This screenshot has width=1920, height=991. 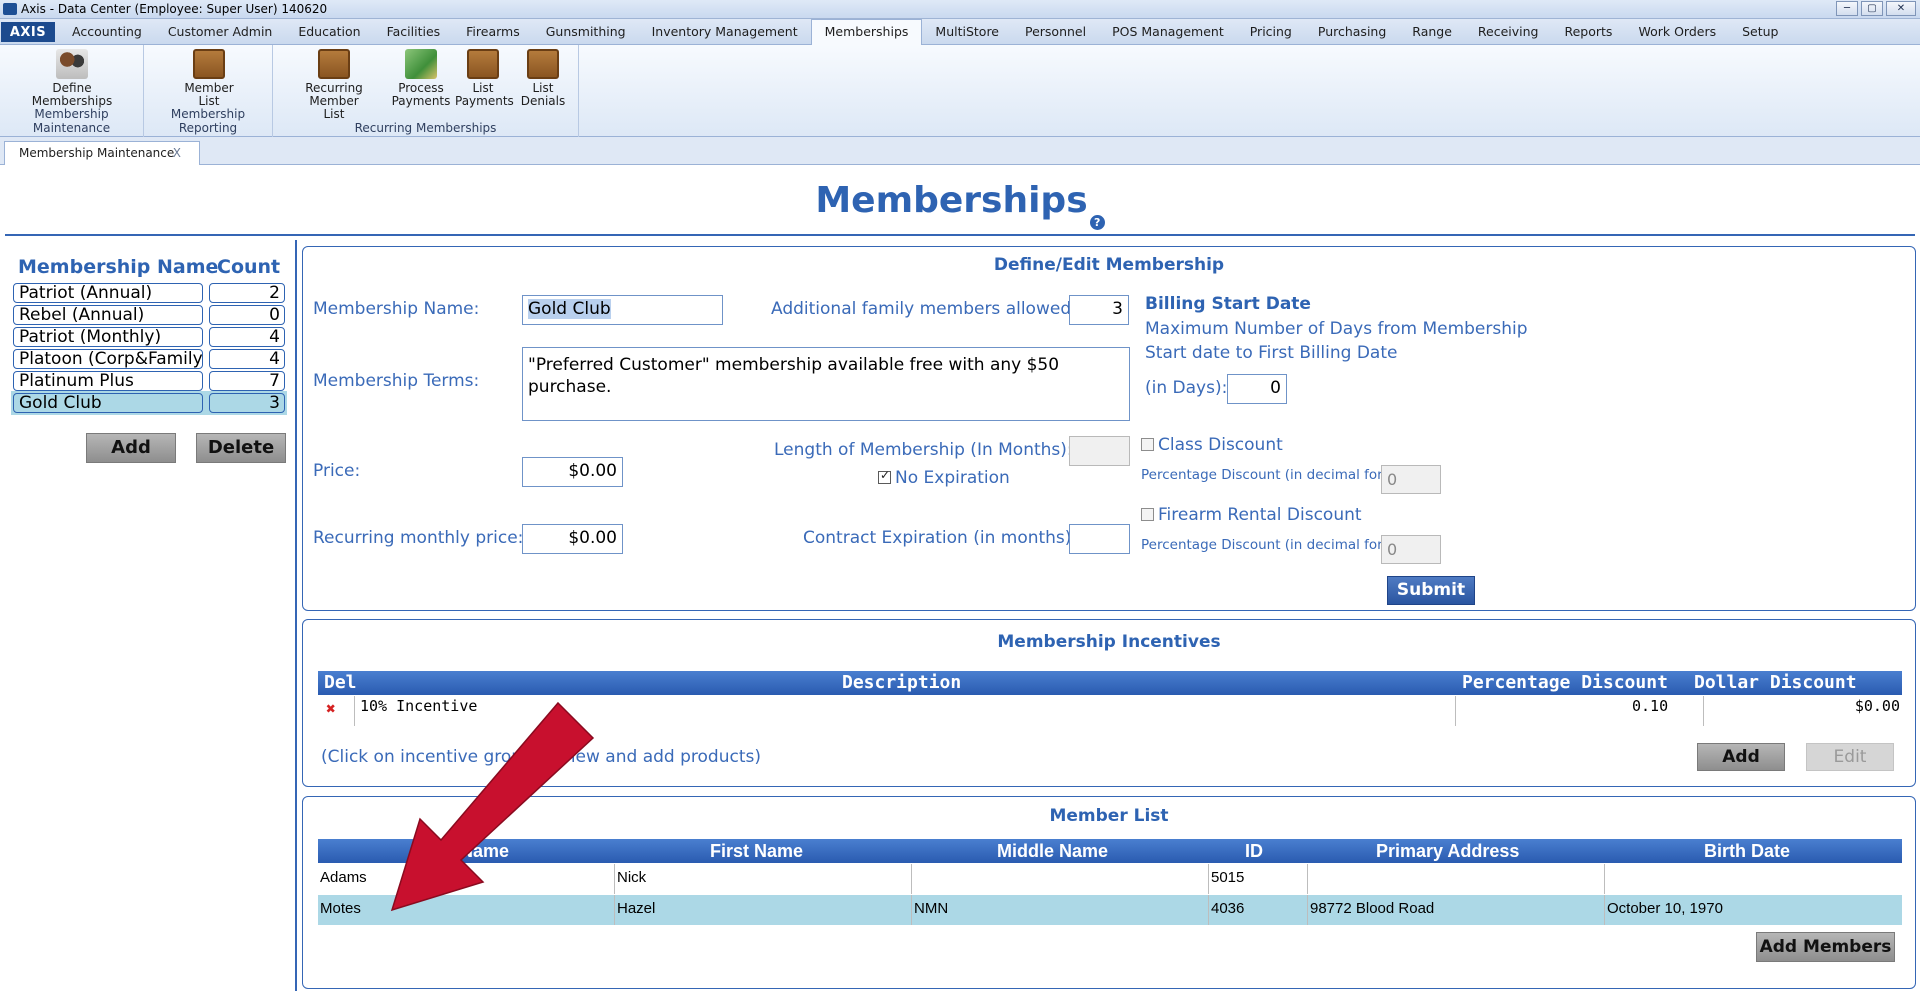 I want to click on col-dollar-discount: Dollar Discount, so click(x=1775, y=682).